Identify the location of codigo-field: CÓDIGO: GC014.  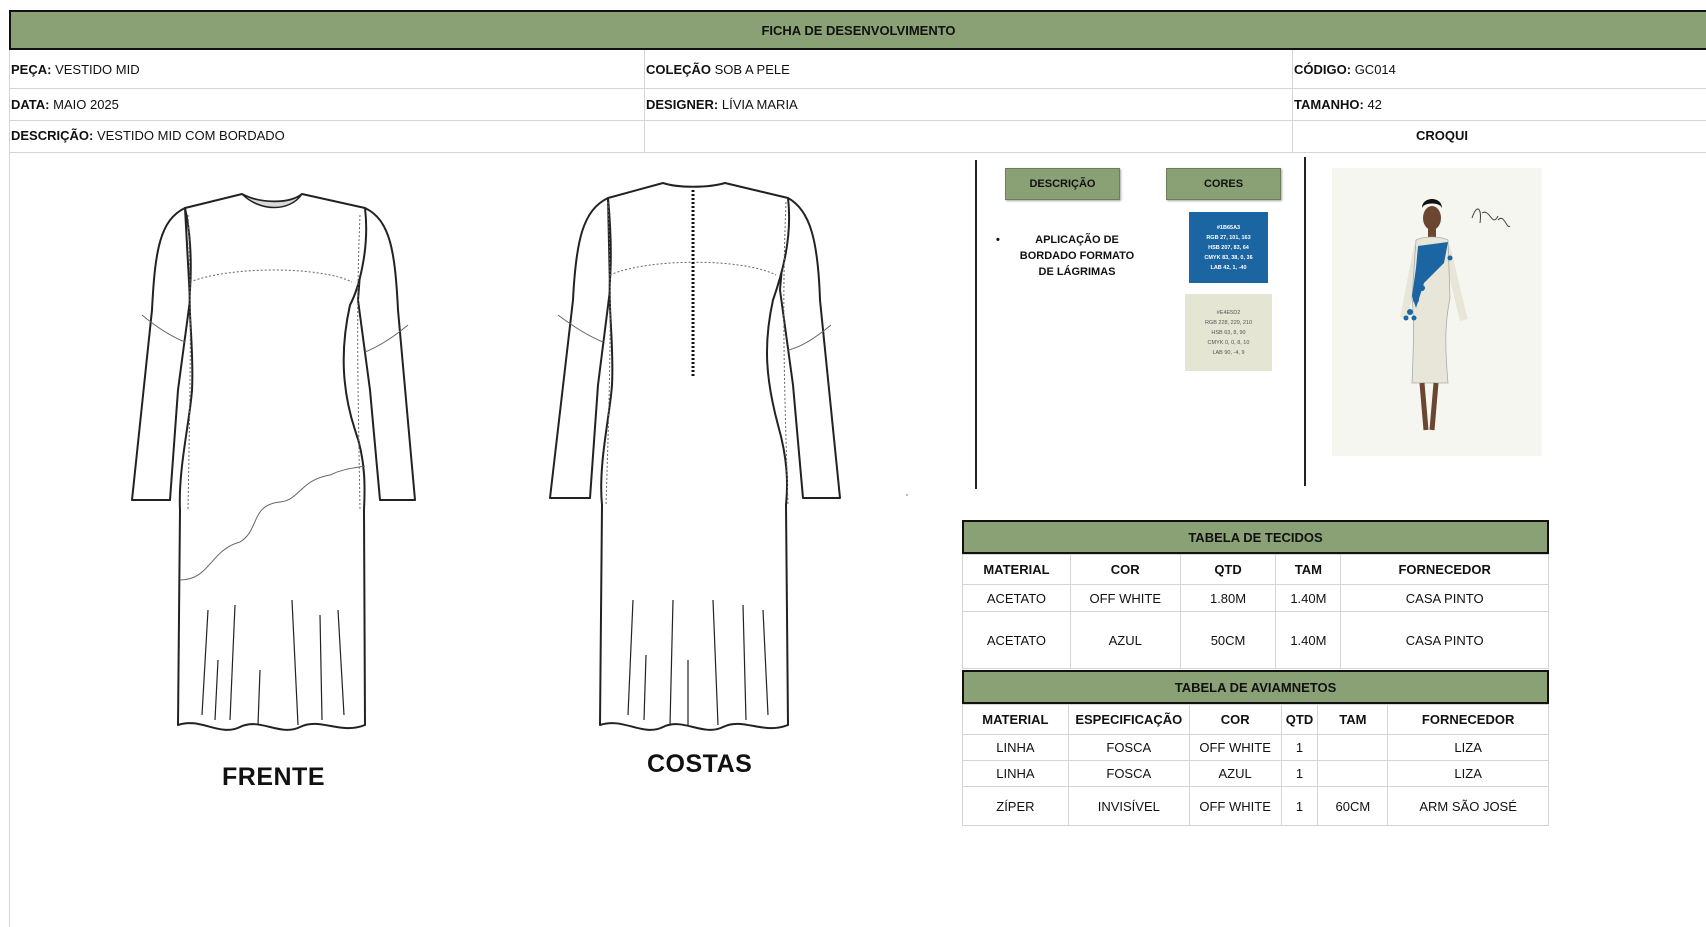
(1345, 69).